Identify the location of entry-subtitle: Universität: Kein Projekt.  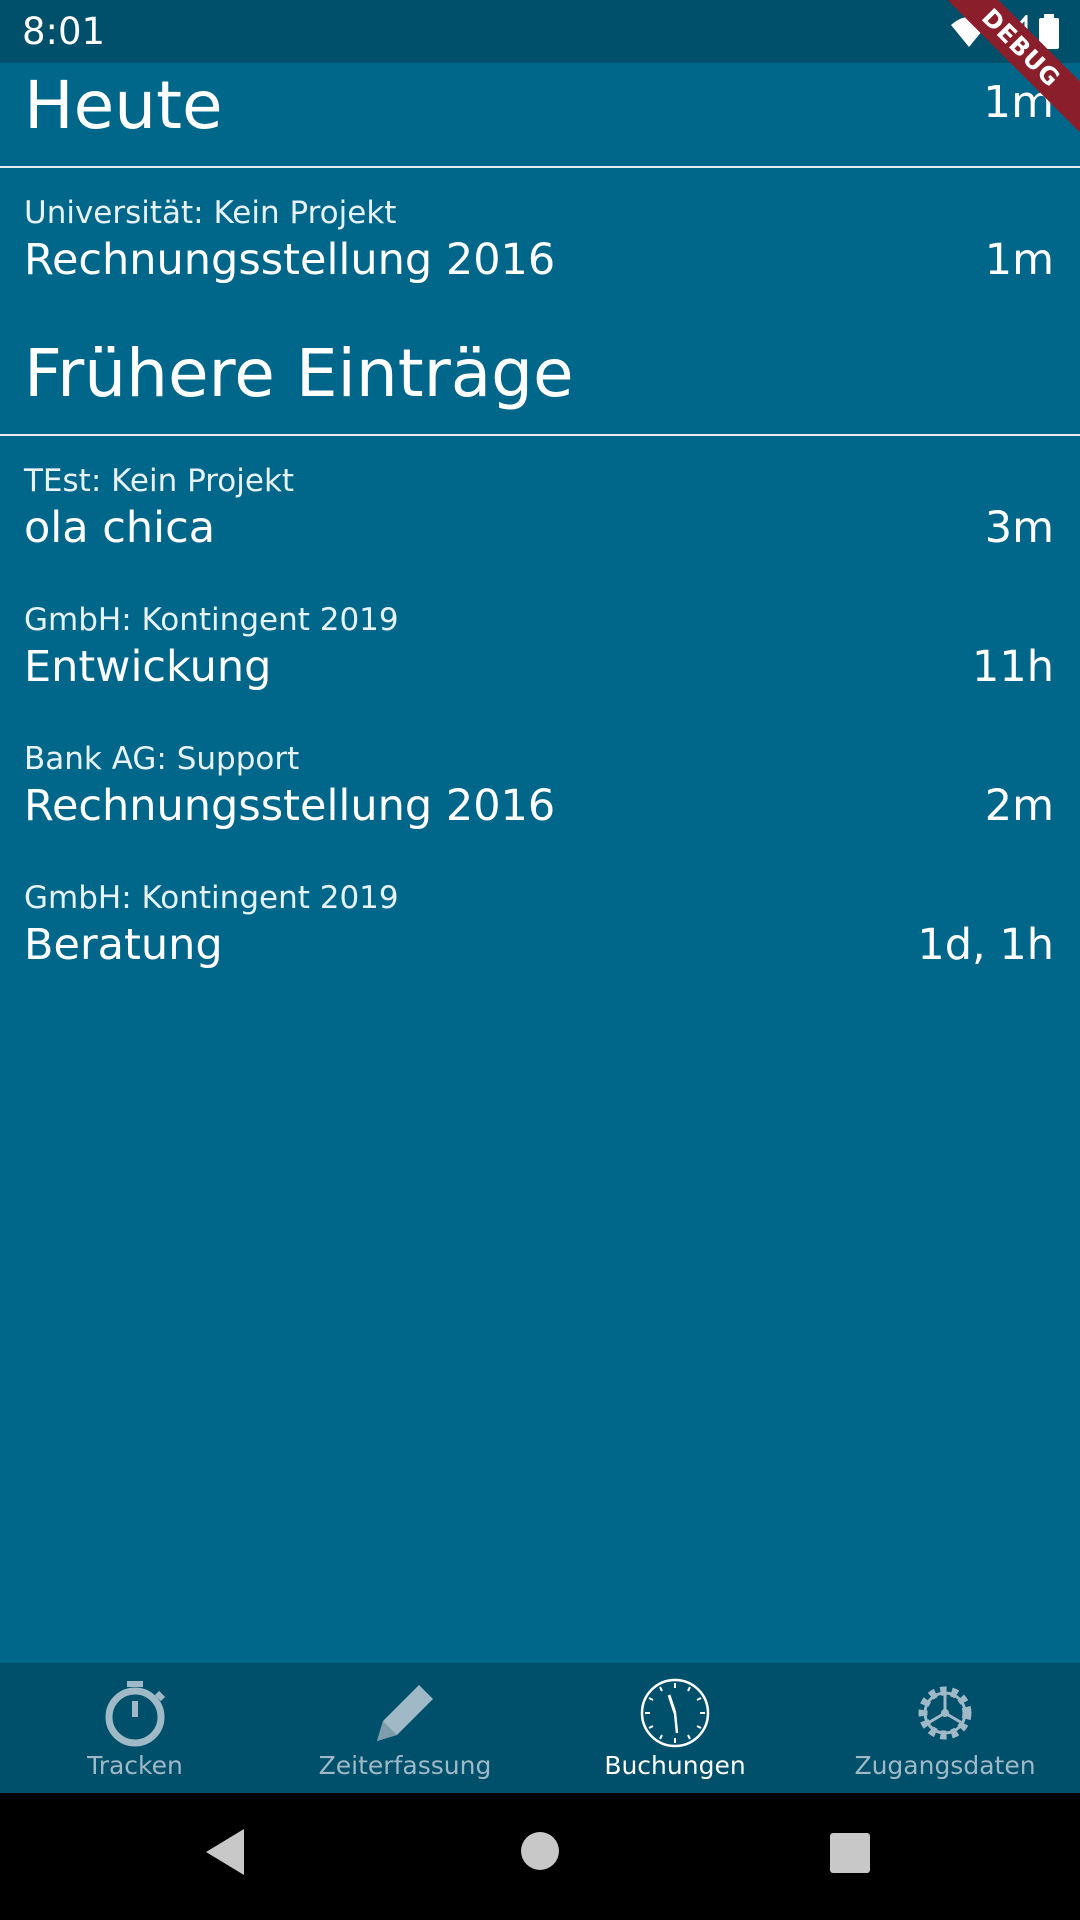
(210, 213).